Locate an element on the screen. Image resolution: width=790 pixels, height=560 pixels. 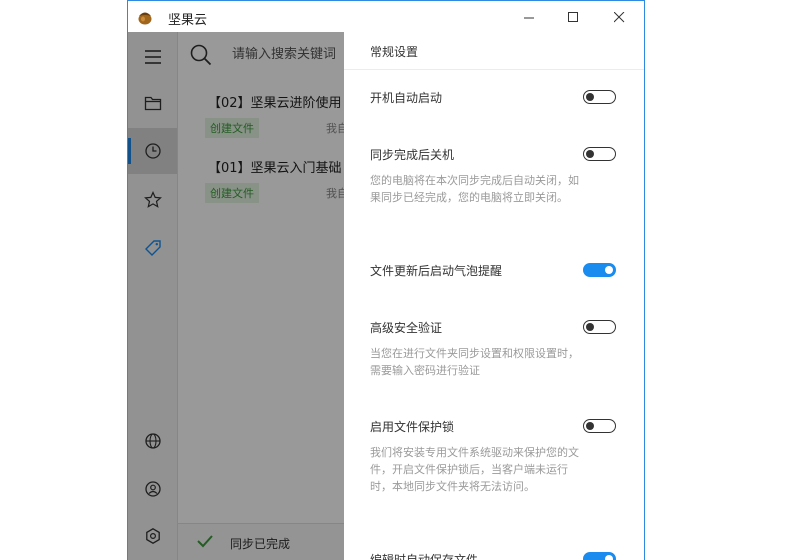
window-title: 坚果云 is located at coordinates (188, 20).